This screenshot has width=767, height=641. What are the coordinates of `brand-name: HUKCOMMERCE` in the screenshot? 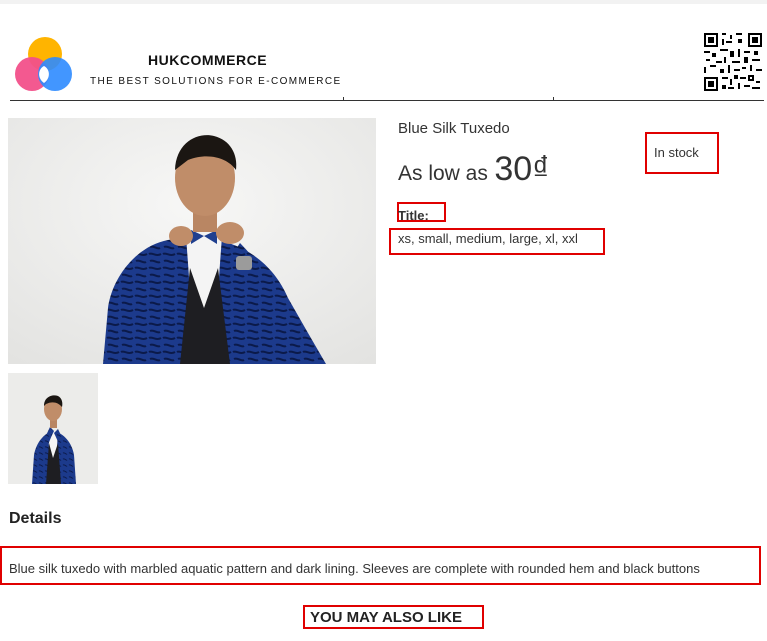 It's located at (208, 60).